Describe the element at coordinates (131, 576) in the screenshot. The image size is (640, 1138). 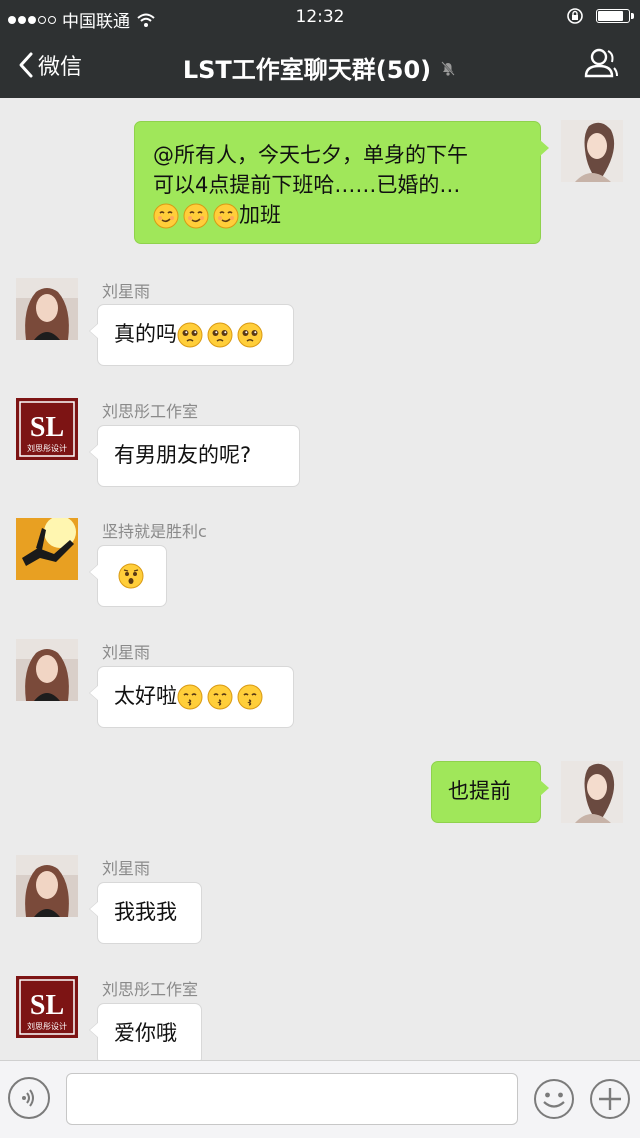
I see `surprised-face-emoji` at that location.